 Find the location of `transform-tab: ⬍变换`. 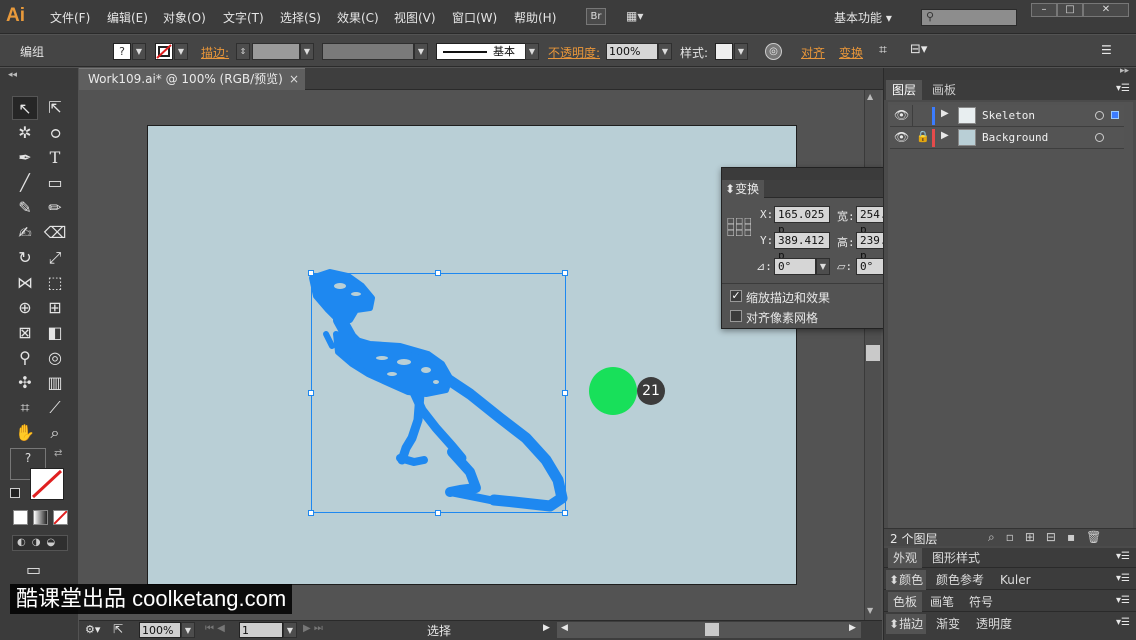

transform-tab: ⬍变换 is located at coordinates (743, 189).